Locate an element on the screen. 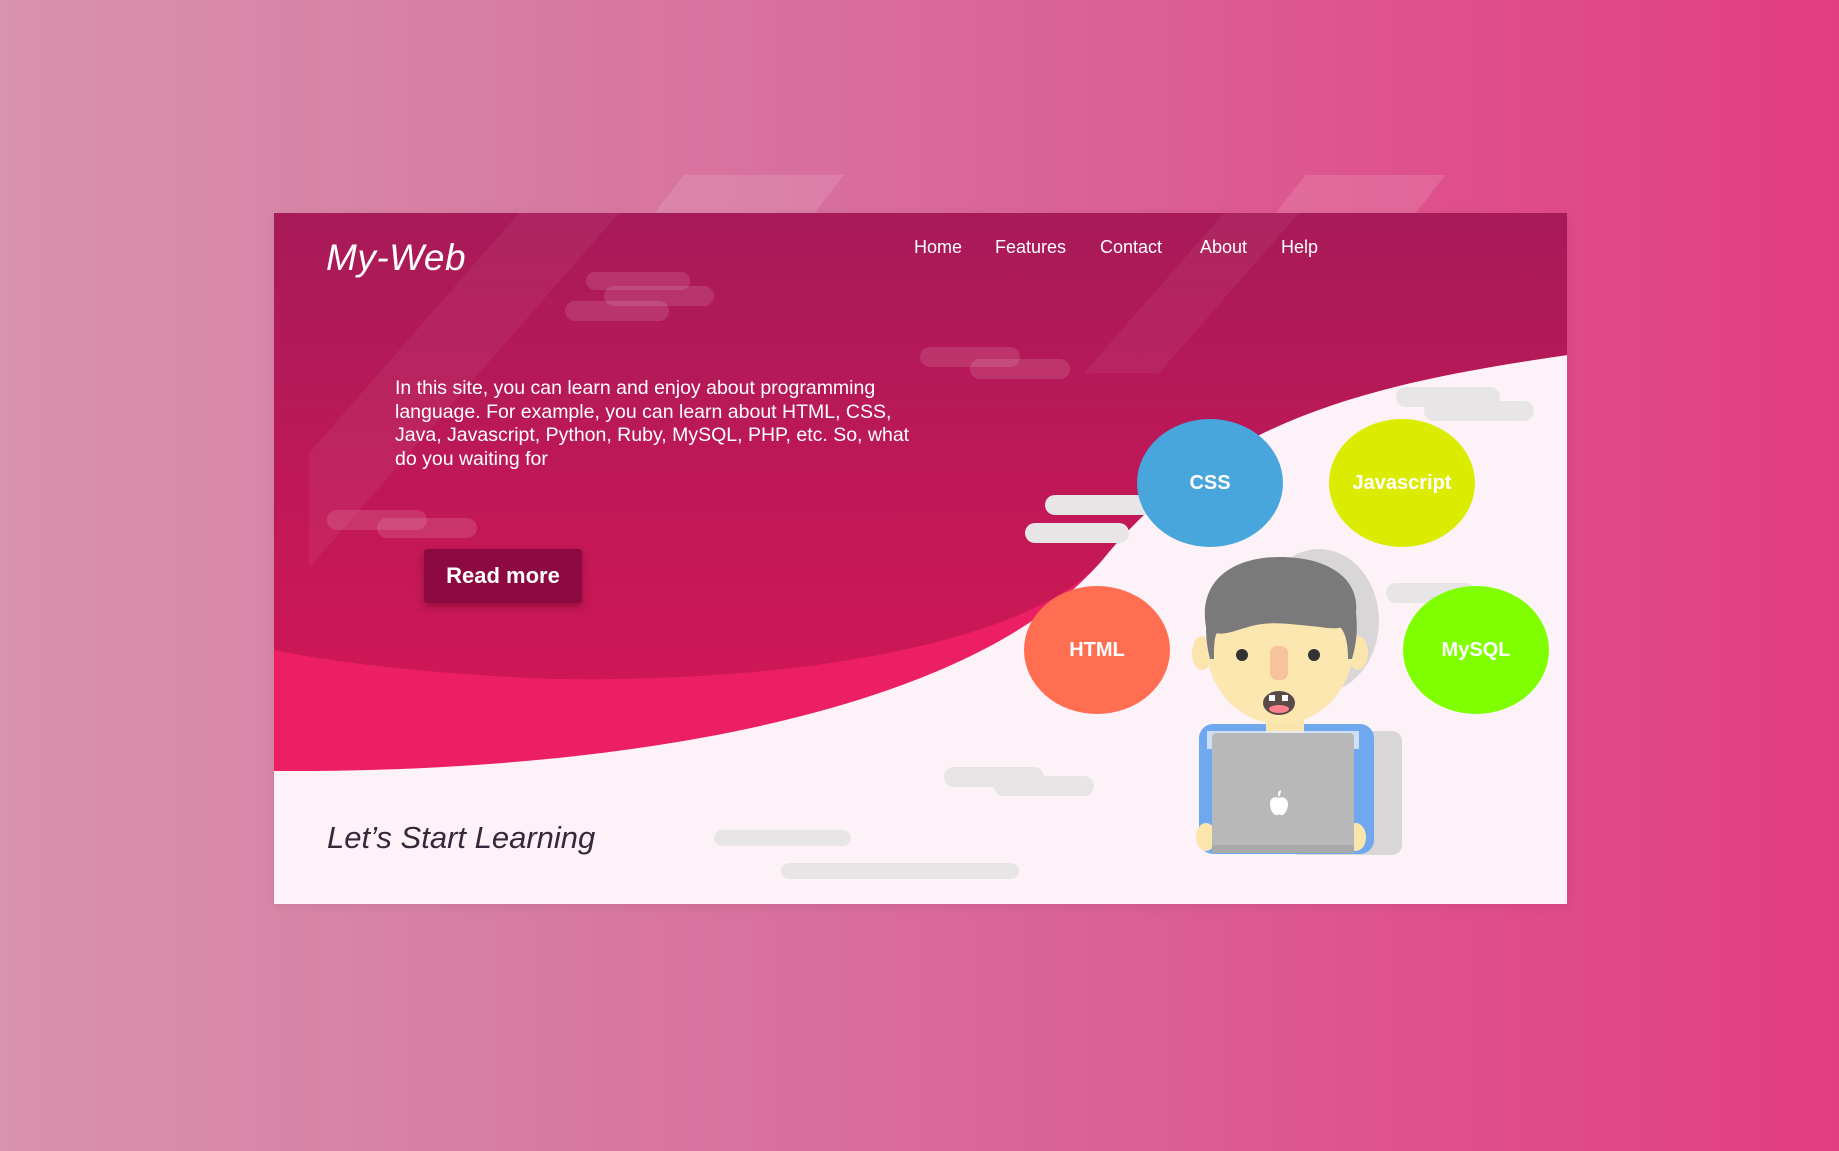 This screenshot has height=1151, width=1839. read-more-button: Read more is located at coordinates (503, 576).